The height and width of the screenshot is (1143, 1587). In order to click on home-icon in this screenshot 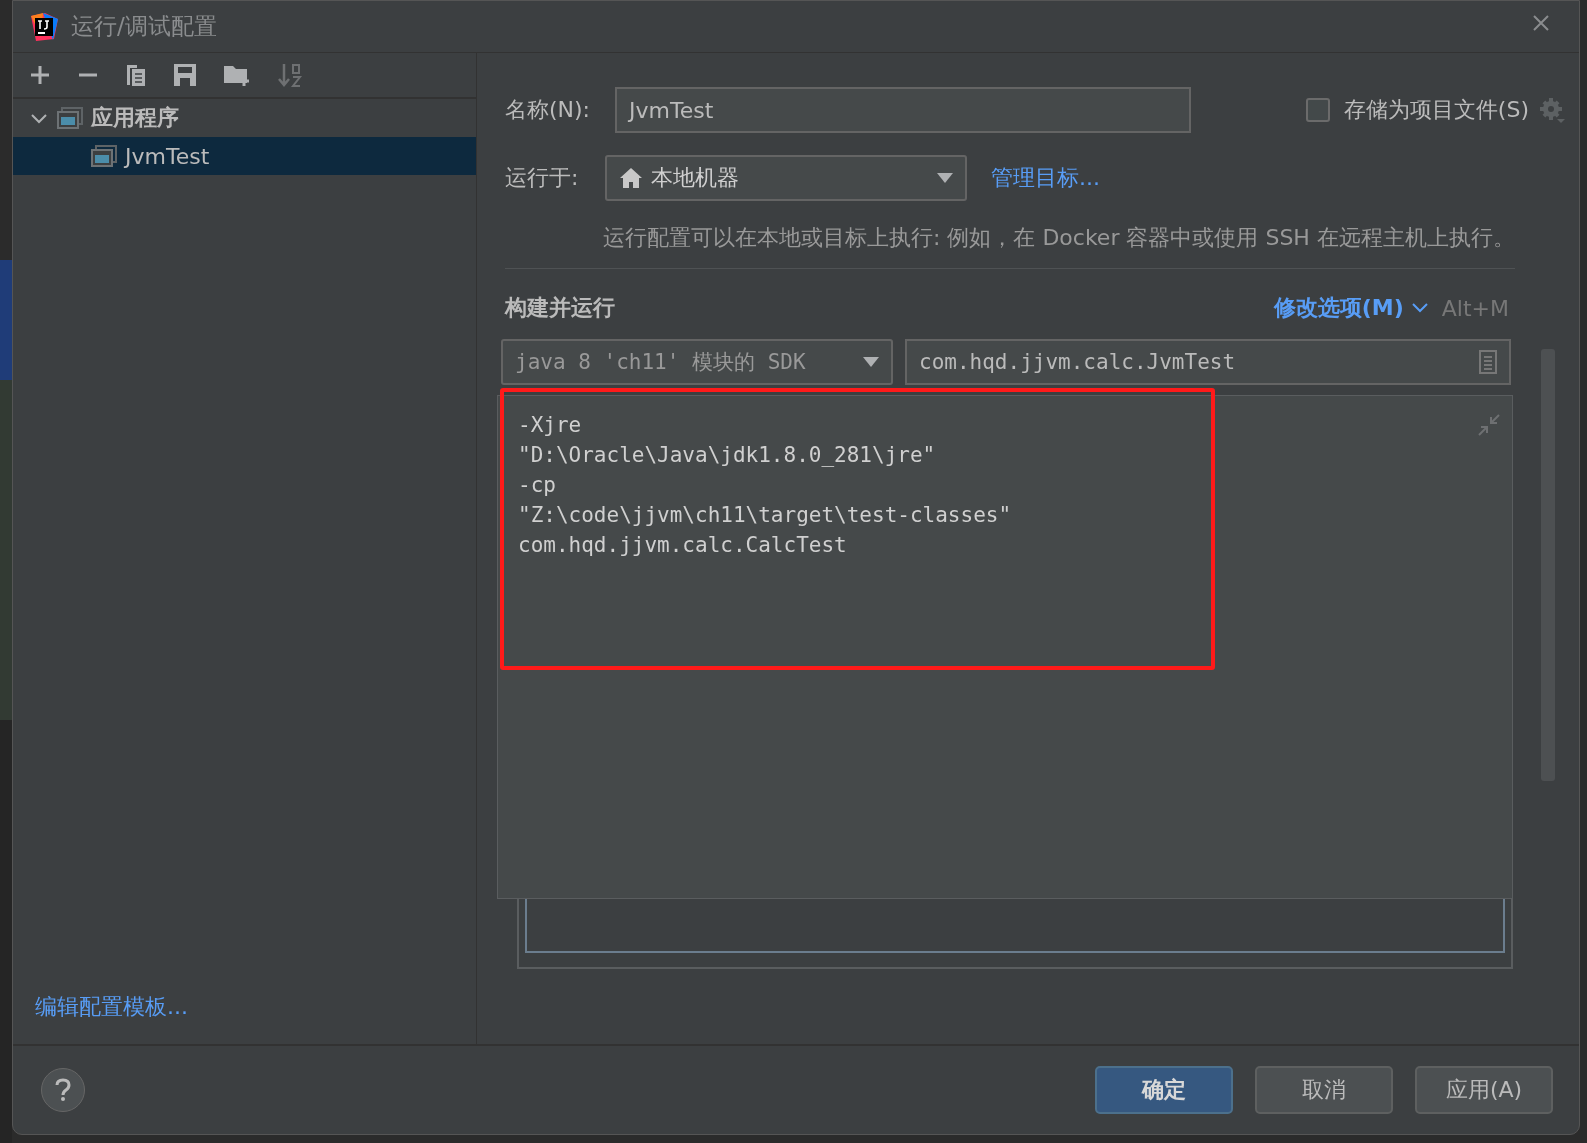, I will do `click(631, 178)`.